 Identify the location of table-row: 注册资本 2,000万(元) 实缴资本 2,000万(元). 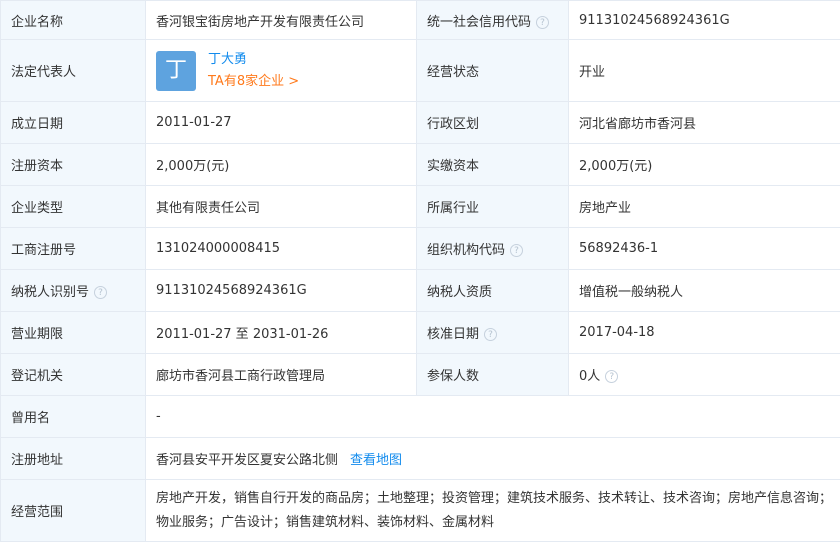
(420, 164).